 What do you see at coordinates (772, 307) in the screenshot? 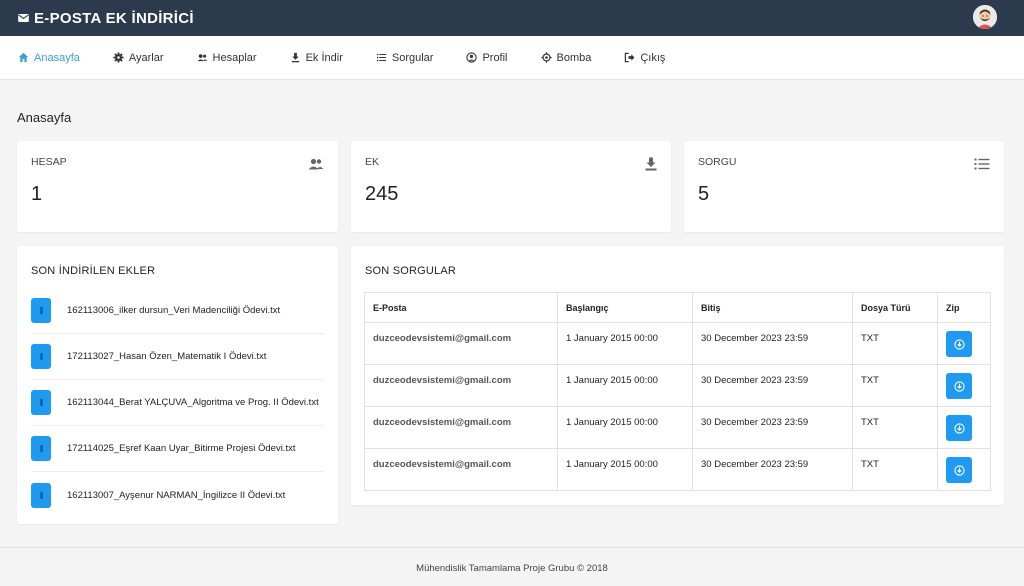
I see `column-header-end: Bitiş` at bounding box center [772, 307].